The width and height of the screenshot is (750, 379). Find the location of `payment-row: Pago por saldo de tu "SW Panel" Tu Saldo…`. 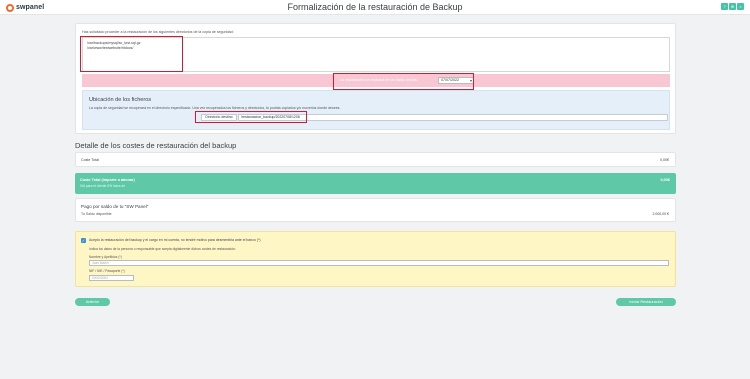

payment-row: Pago por saldo de tu "SW Panel" Tu Saldo… is located at coordinates (375, 210).